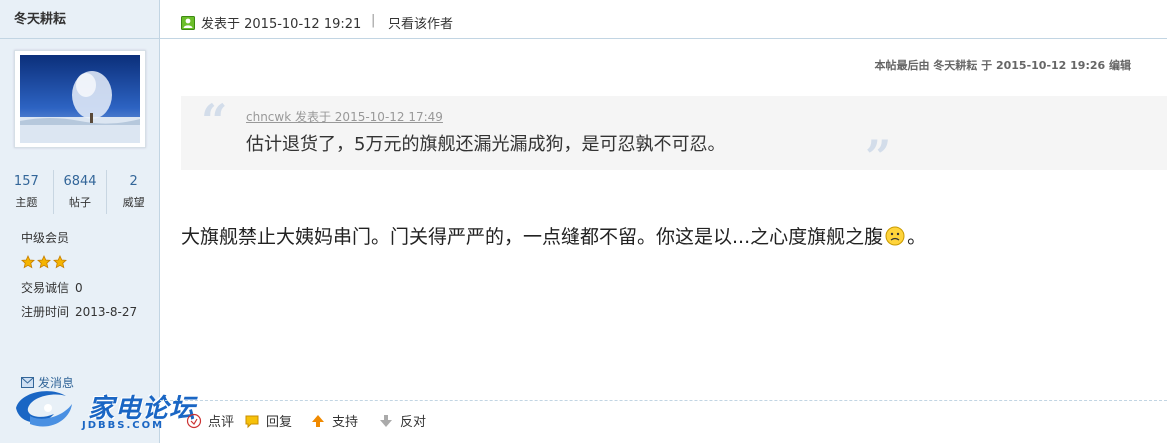 This screenshot has width=1167, height=443. I want to click on user-group: 中级会员, so click(45, 237).